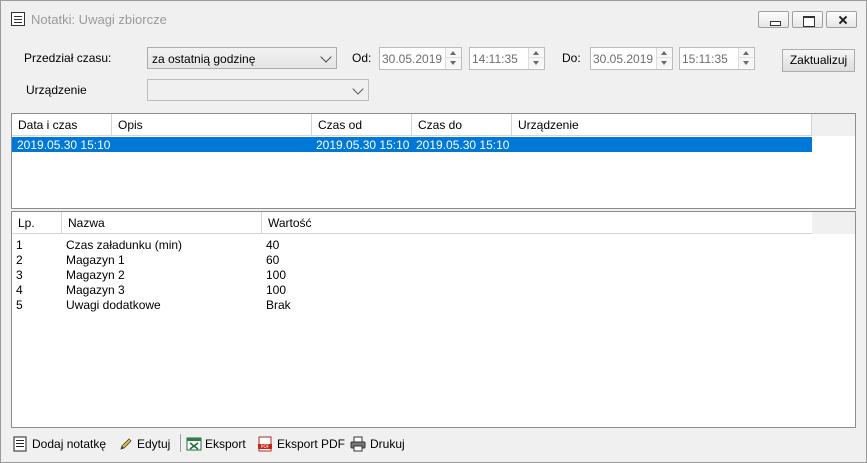 Image resolution: width=867 pixels, height=463 pixels. What do you see at coordinates (623, 59) in the screenshot?
I see `to-date-value: 30.05.2019` at bounding box center [623, 59].